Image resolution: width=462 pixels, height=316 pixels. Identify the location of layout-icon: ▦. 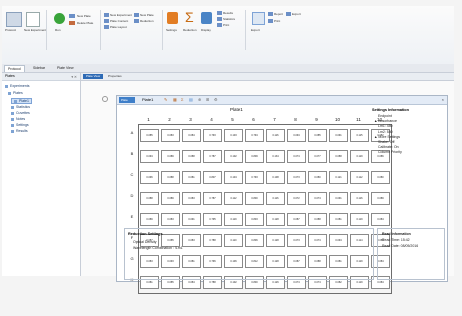
(175, 100).